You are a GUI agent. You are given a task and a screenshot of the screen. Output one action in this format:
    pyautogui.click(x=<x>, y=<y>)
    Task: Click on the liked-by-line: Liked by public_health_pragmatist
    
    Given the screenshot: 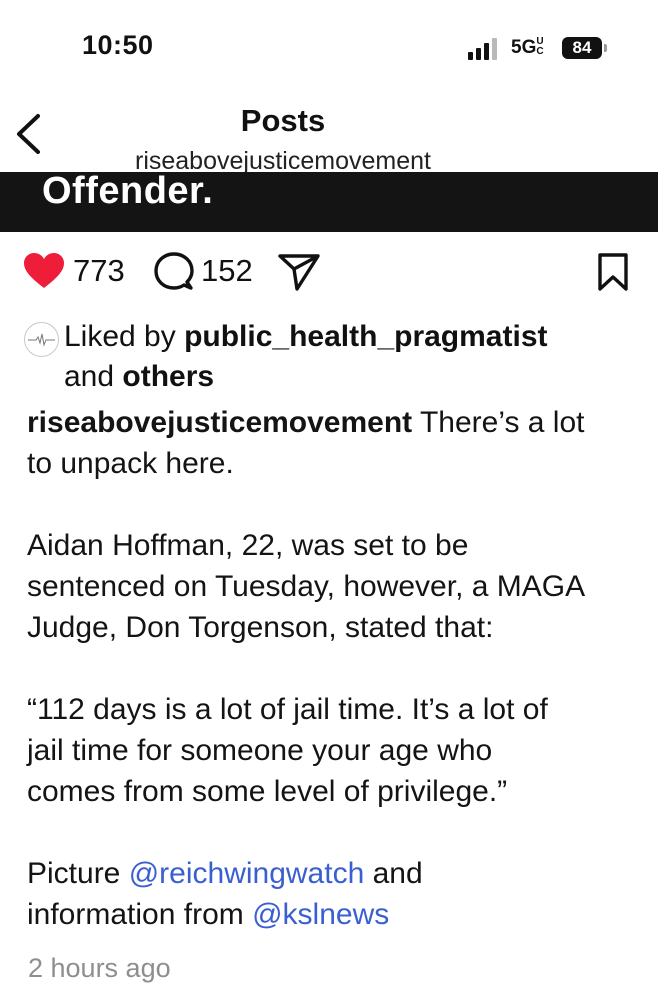 What is the action you would take?
    pyautogui.click(x=306, y=337)
    